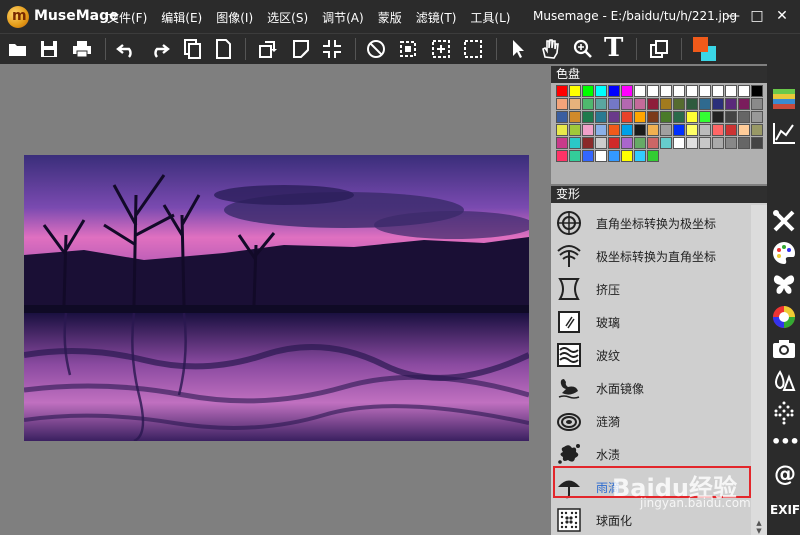 This screenshot has height=535, width=800. I want to click on zoom-icon, so click(583, 49).